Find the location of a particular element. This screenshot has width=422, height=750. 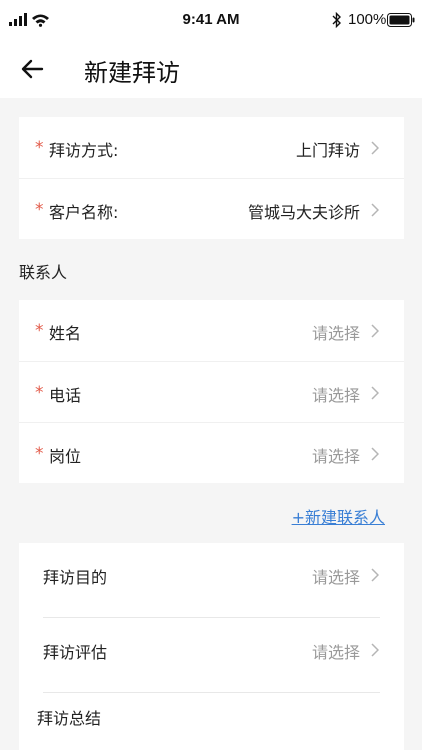

visit-summary-label: 拜访总结 is located at coordinates (69, 718).